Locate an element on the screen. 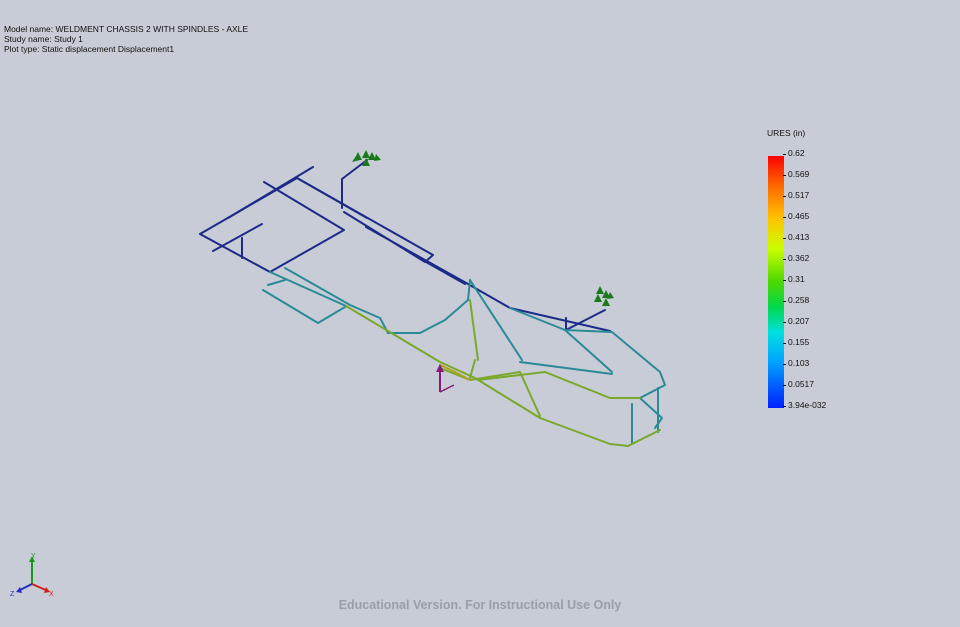  triad-z-label: Z is located at coordinates (12, 594).